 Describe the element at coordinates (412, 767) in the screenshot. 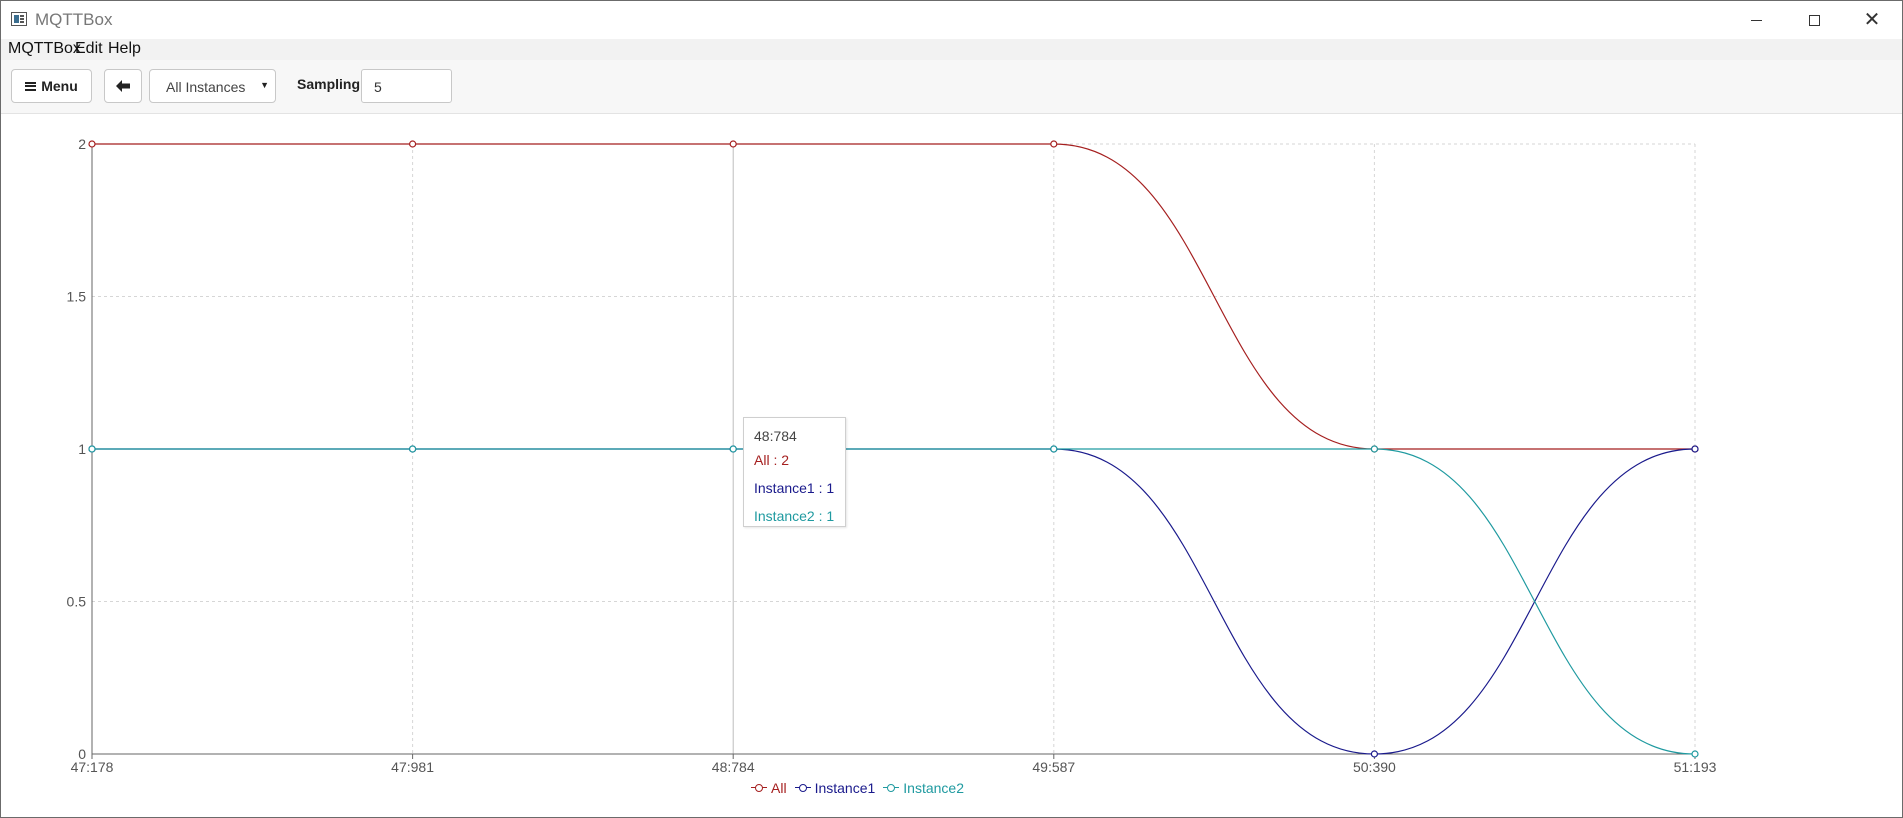

I see `x-tick-label: 47:981` at that location.